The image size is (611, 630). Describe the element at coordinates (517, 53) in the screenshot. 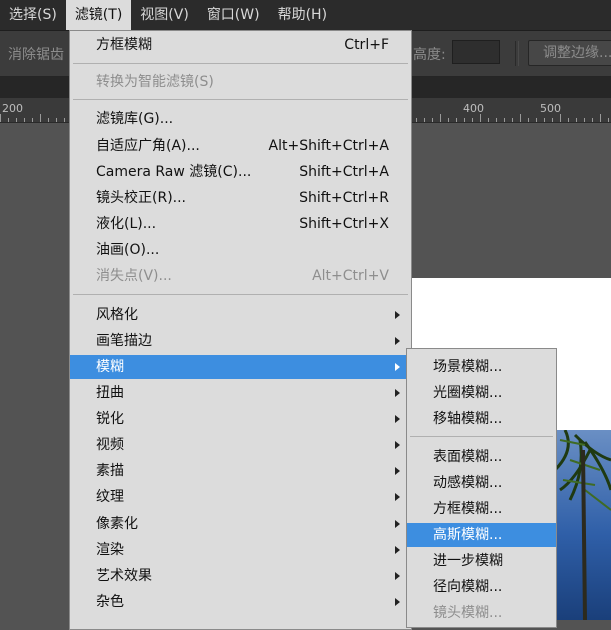

I see `options-divider` at that location.